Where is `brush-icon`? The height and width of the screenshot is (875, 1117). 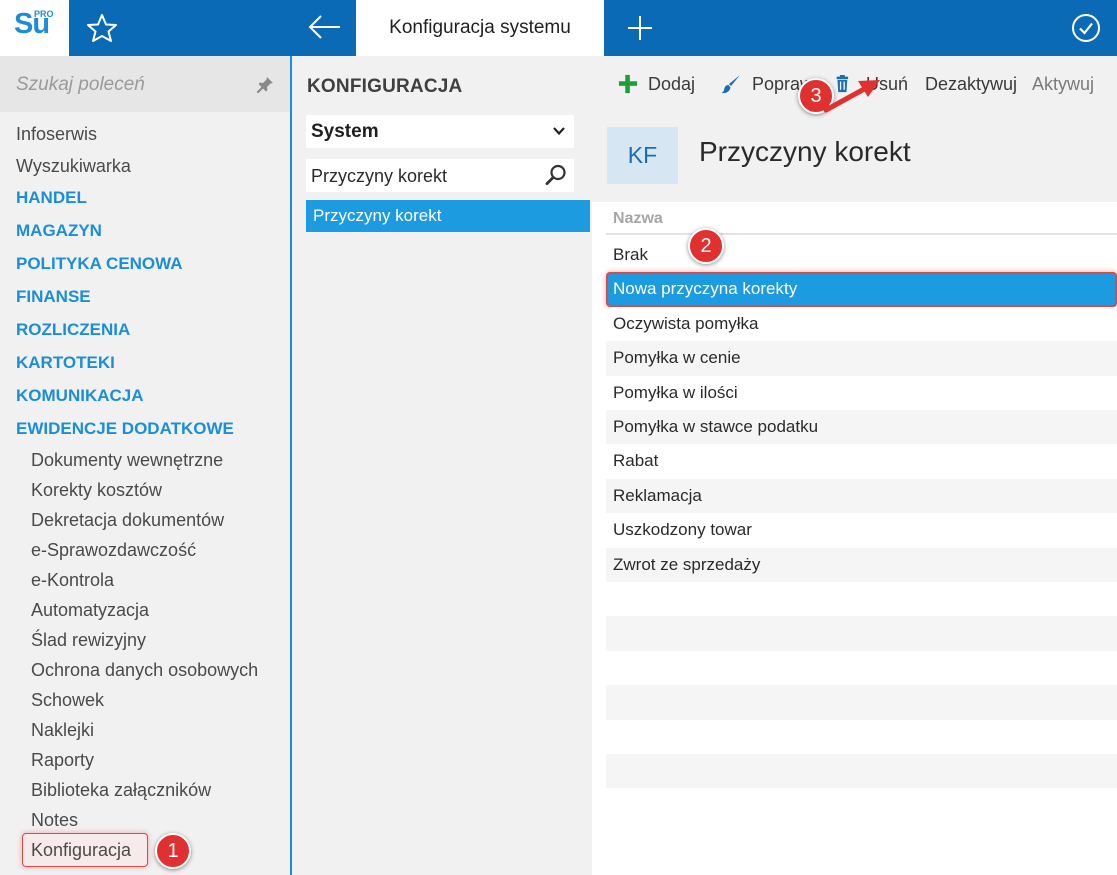
brush-icon is located at coordinates (730, 84).